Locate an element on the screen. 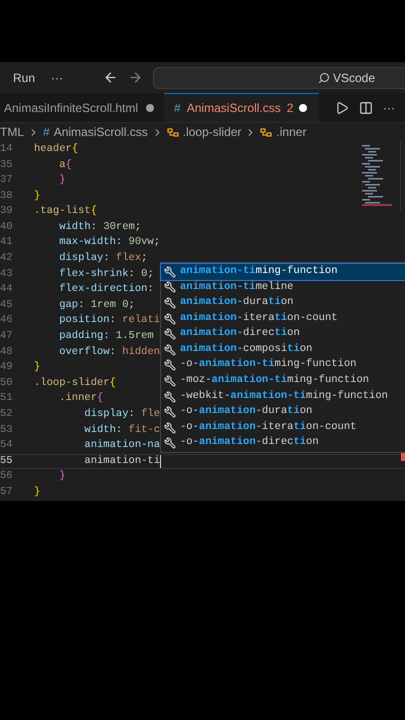 This screenshot has height=720, width=405. editor-tab: # AnimasiScroll.css 2 is located at coordinates (242, 107).